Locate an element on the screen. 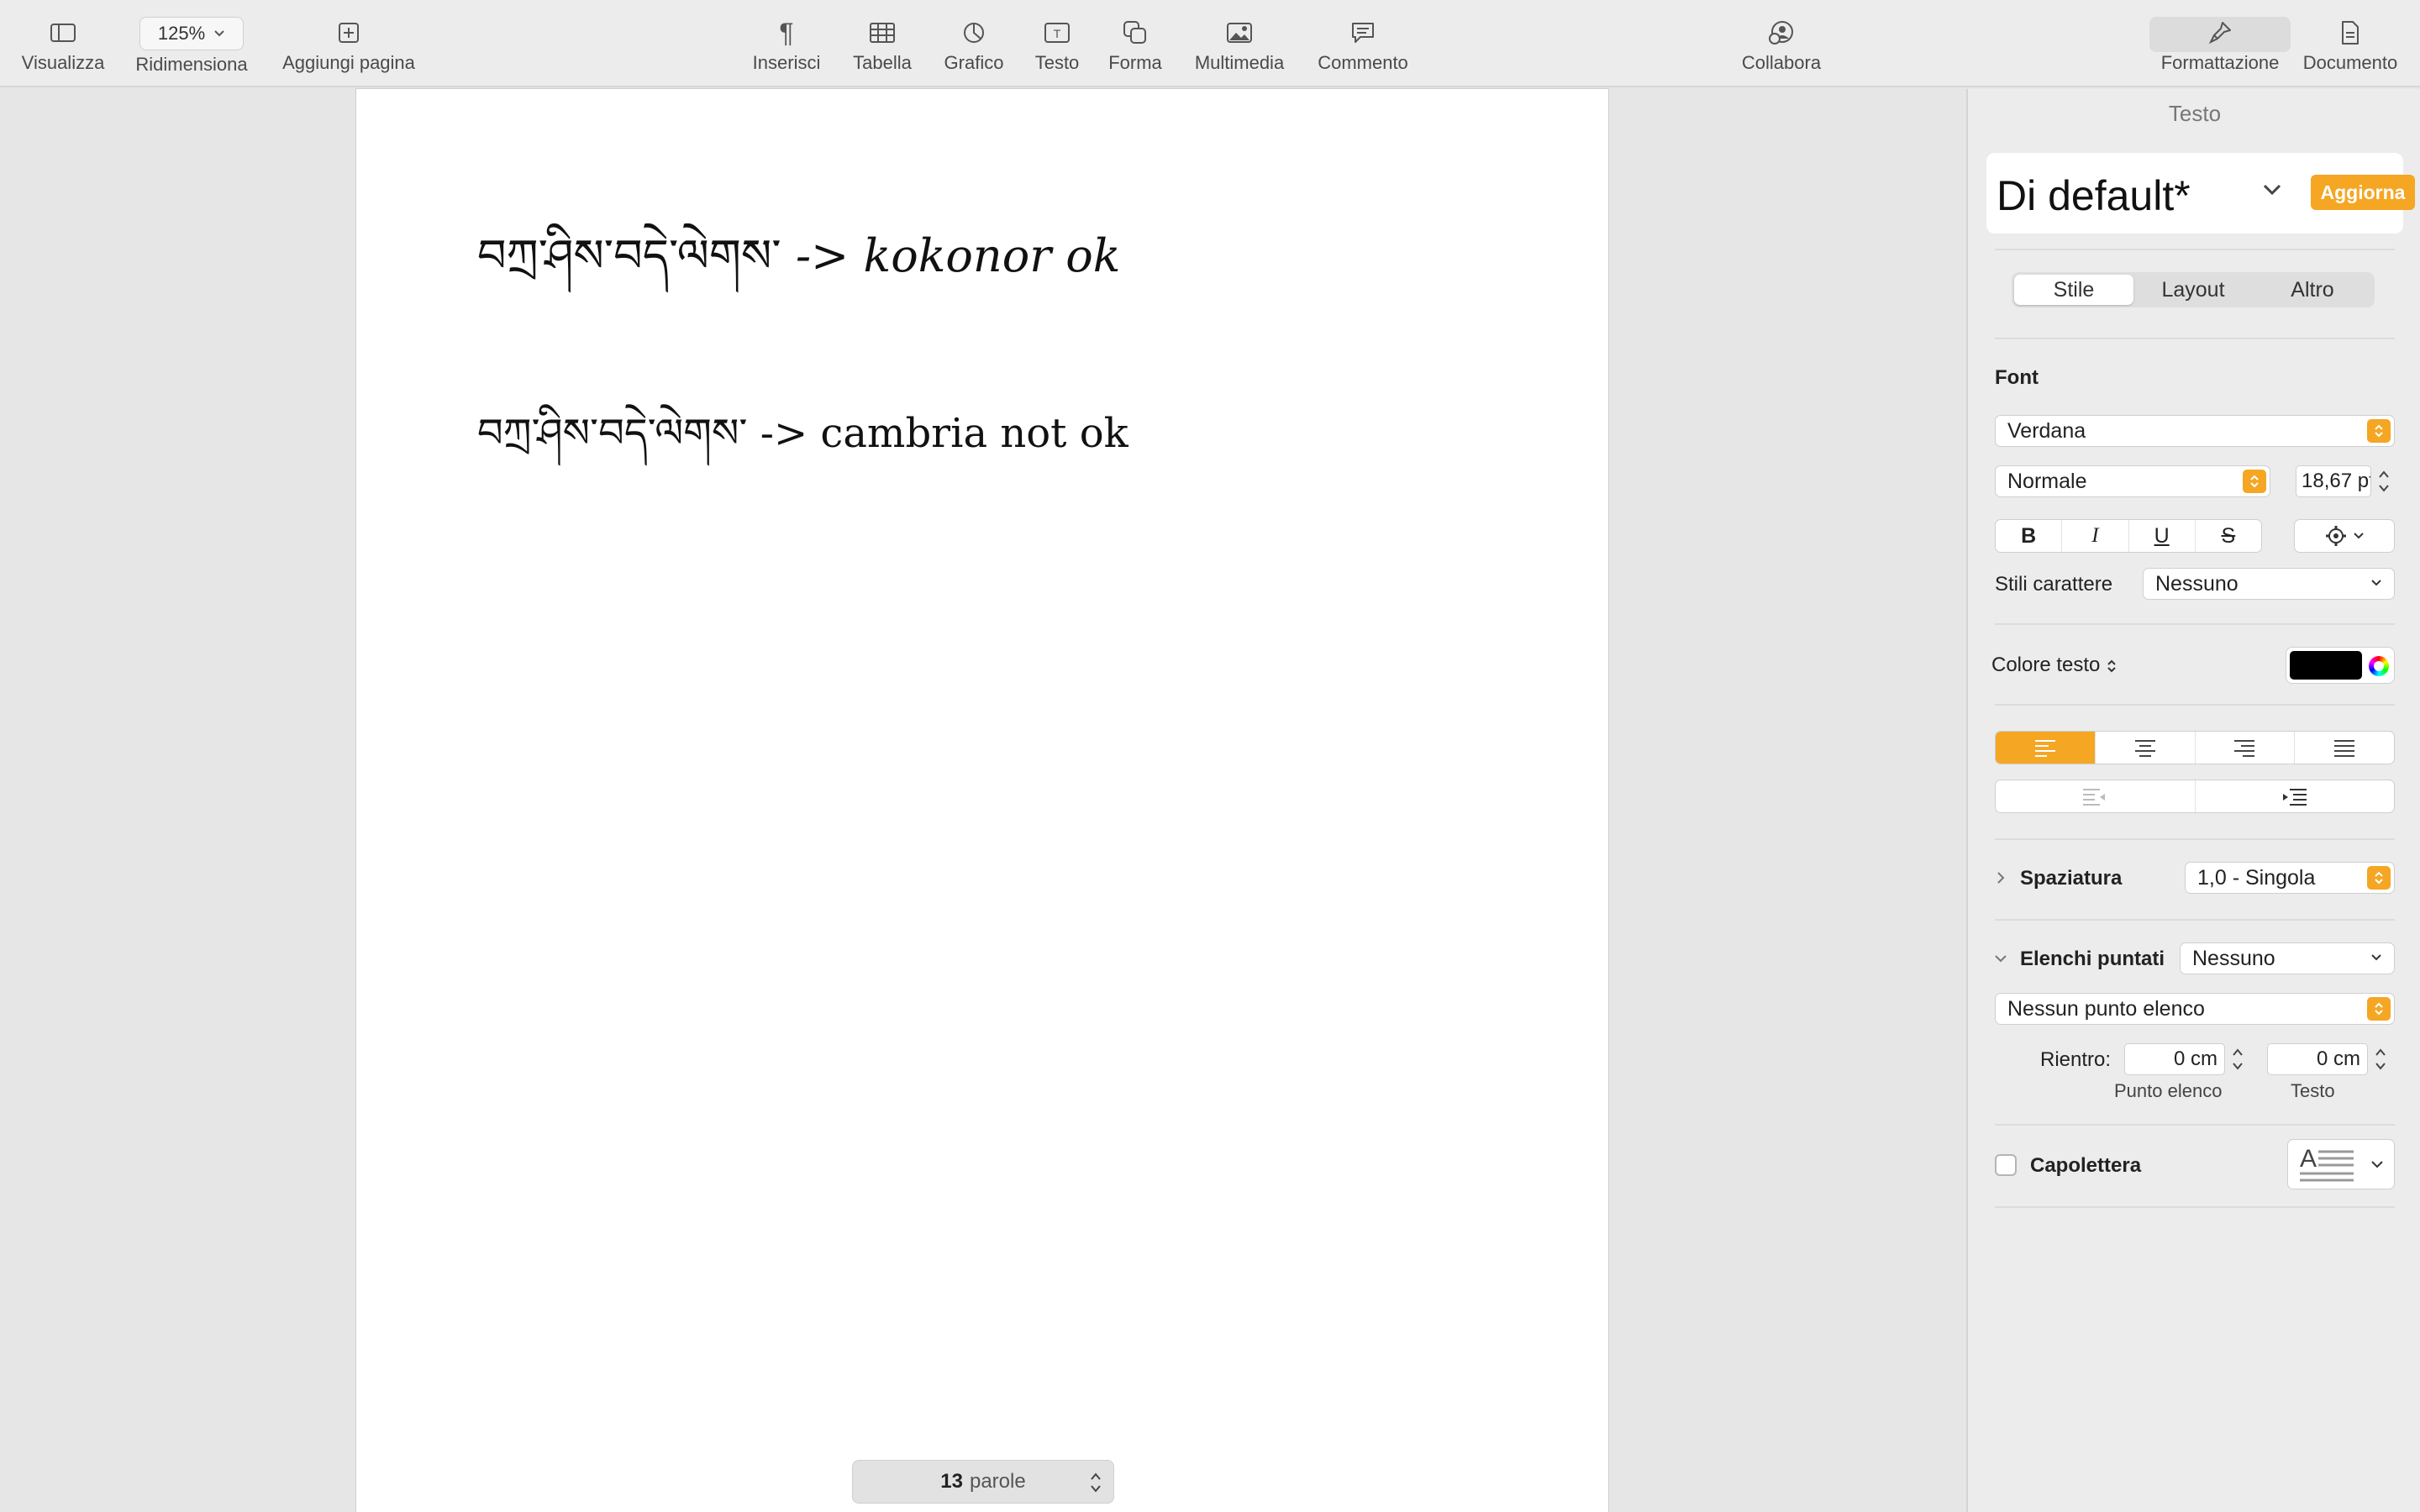  decrease-indent-icon is located at coordinates (2094, 797).